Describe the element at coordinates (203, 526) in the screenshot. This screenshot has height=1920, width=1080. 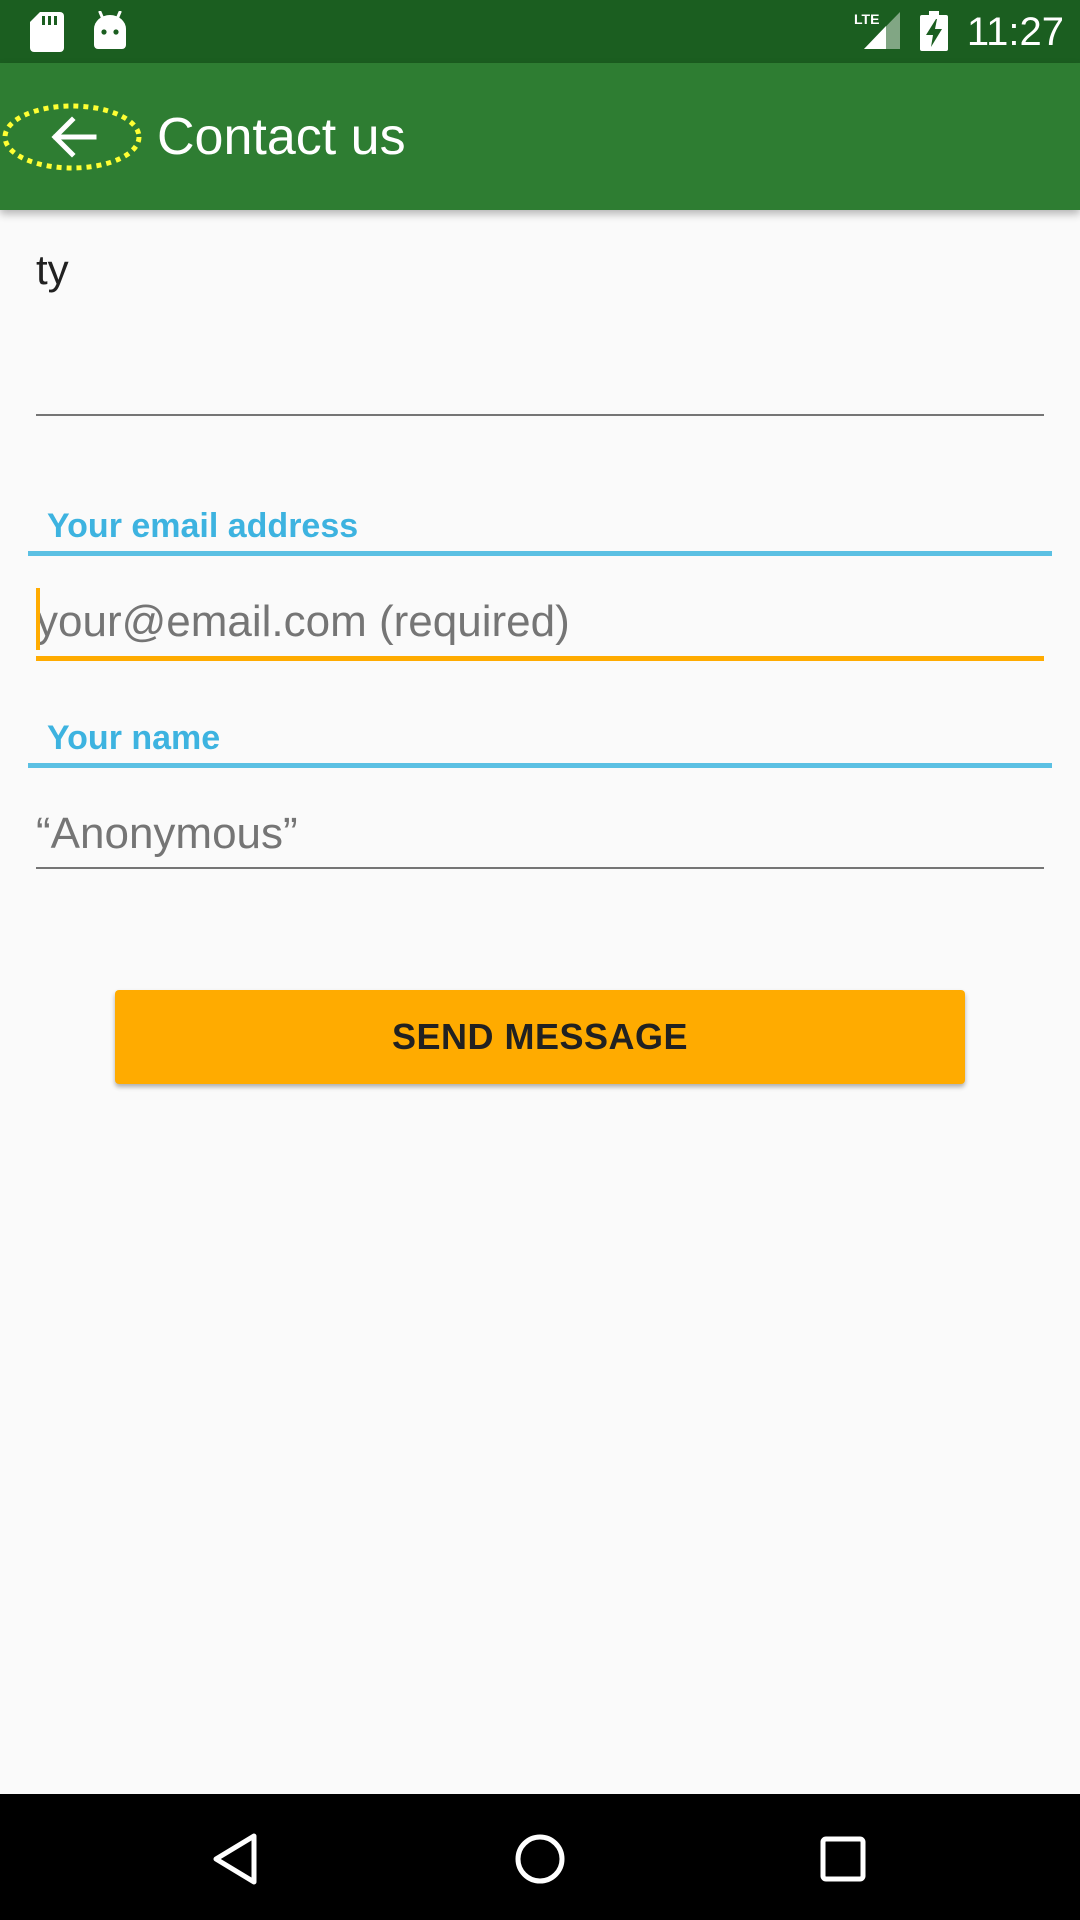
I see `email-label: Your email address` at that location.